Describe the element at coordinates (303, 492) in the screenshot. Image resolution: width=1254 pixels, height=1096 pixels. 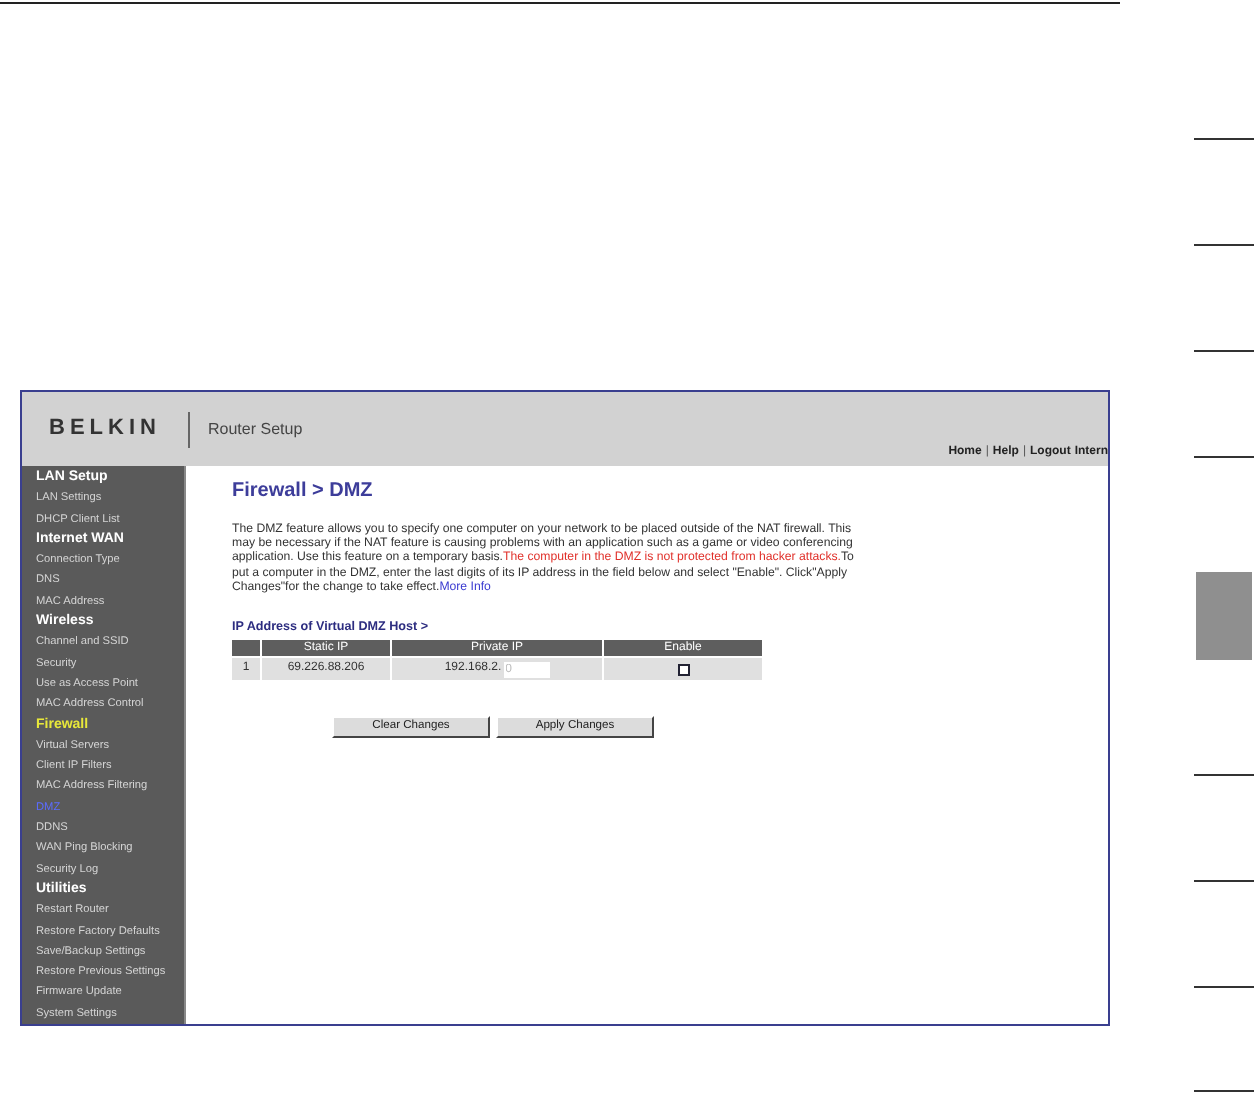
I see `page-title: Firewall > DMZ` at that location.